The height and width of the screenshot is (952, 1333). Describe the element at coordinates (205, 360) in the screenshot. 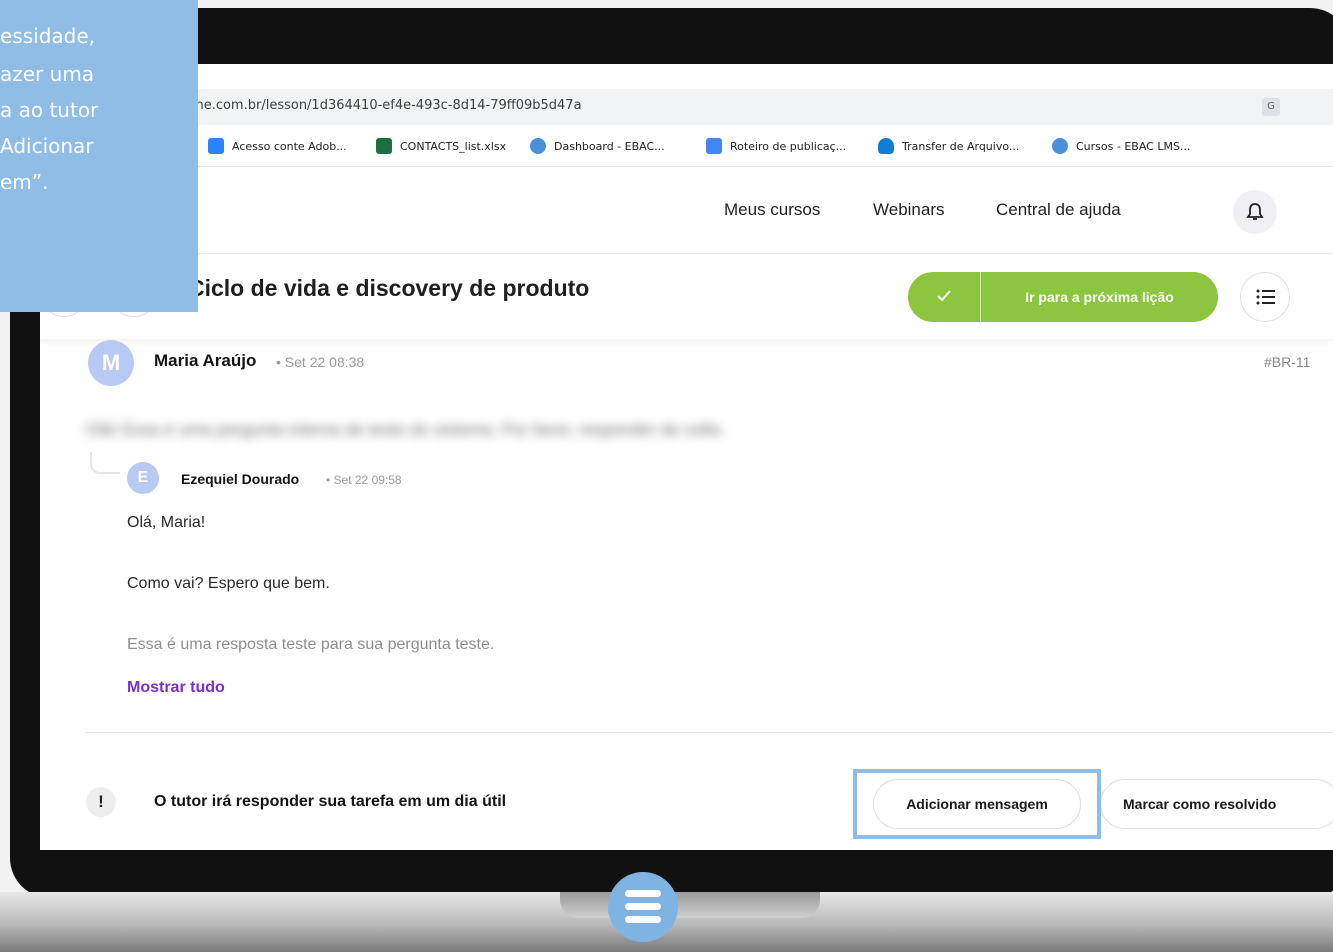

I see `question-author: Maria Araújo` at that location.